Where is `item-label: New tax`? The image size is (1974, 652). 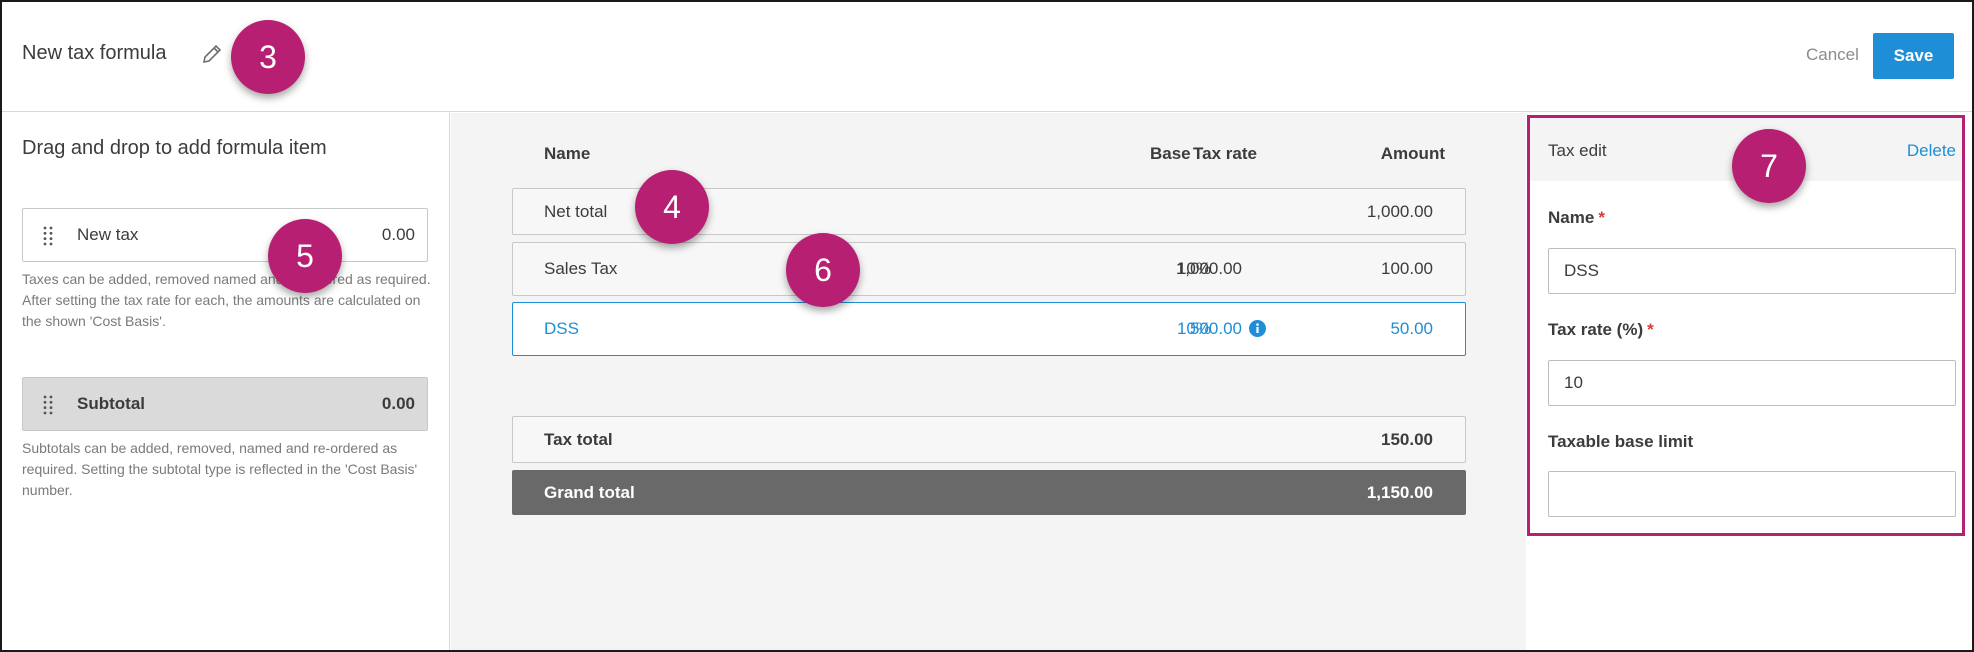 item-label: New tax is located at coordinates (108, 234).